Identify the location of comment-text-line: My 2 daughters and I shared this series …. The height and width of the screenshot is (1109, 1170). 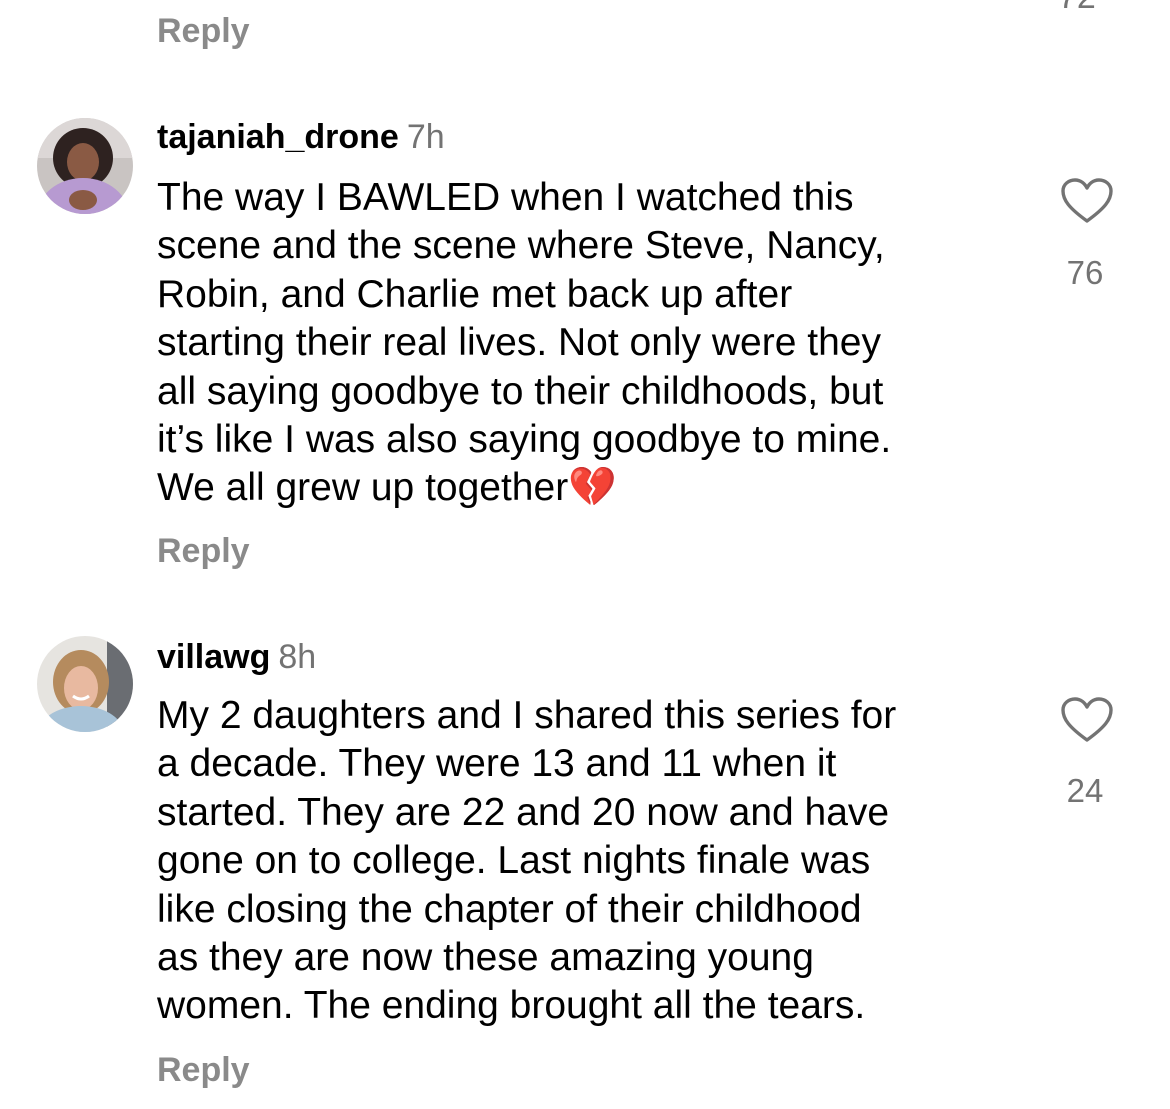
(527, 715).